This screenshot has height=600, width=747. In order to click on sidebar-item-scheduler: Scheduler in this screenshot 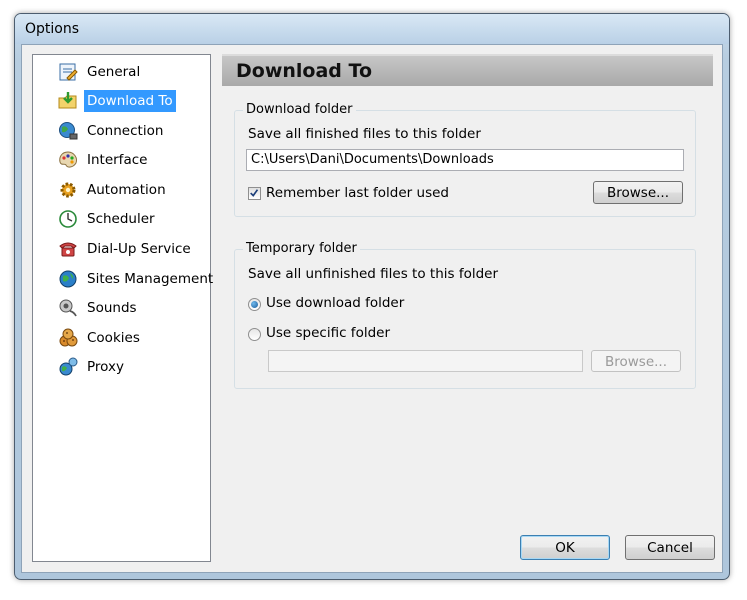, I will do `click(107, 218)`.